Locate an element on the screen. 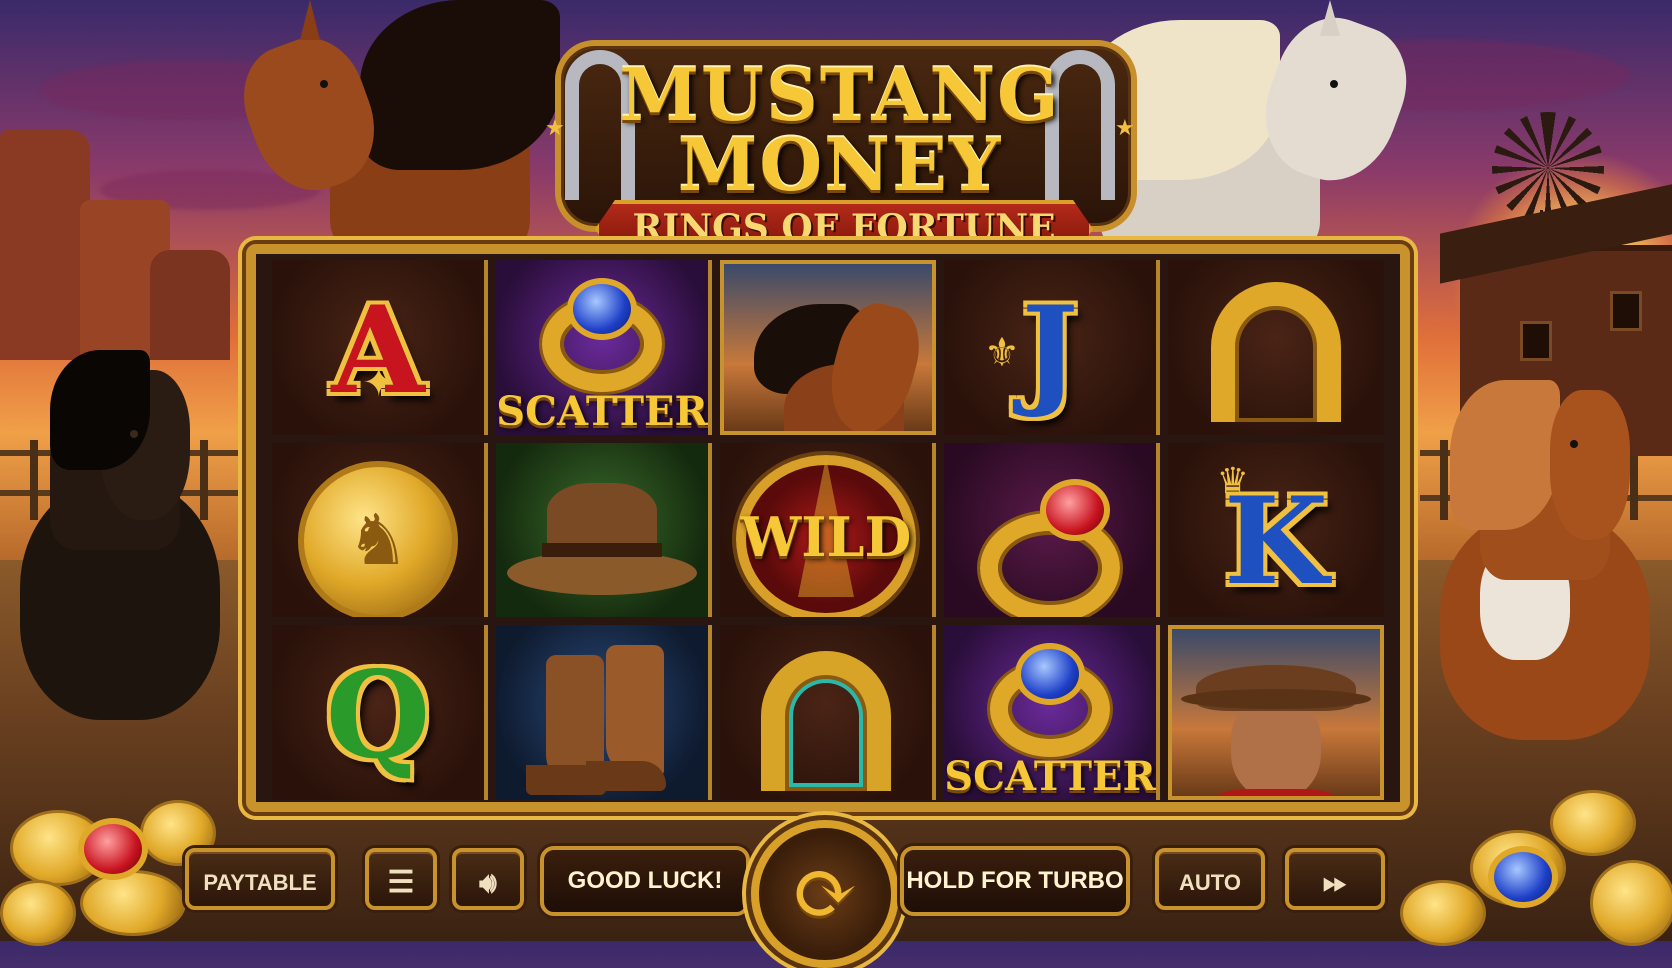 This screenshot has height=968, width=1672. turbo-button: ⏩︎ is located at coordinates (1335, 879).